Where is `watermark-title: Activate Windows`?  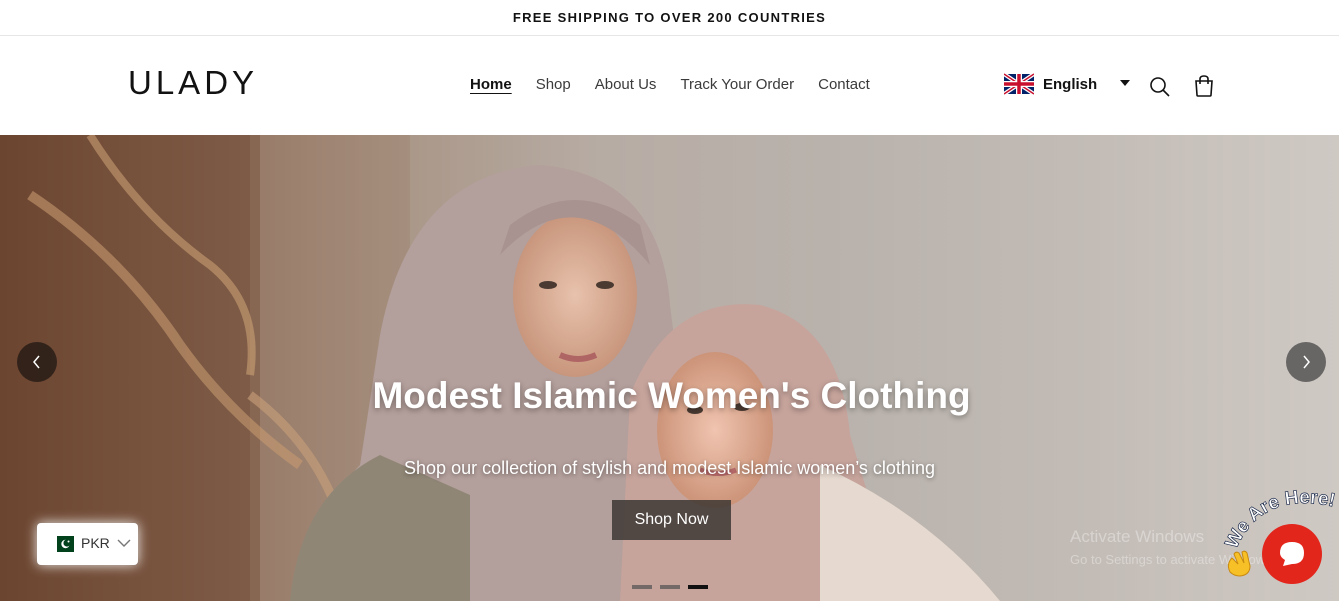 watermark-title: Activate Windows is located at coordinates (1137, 536).